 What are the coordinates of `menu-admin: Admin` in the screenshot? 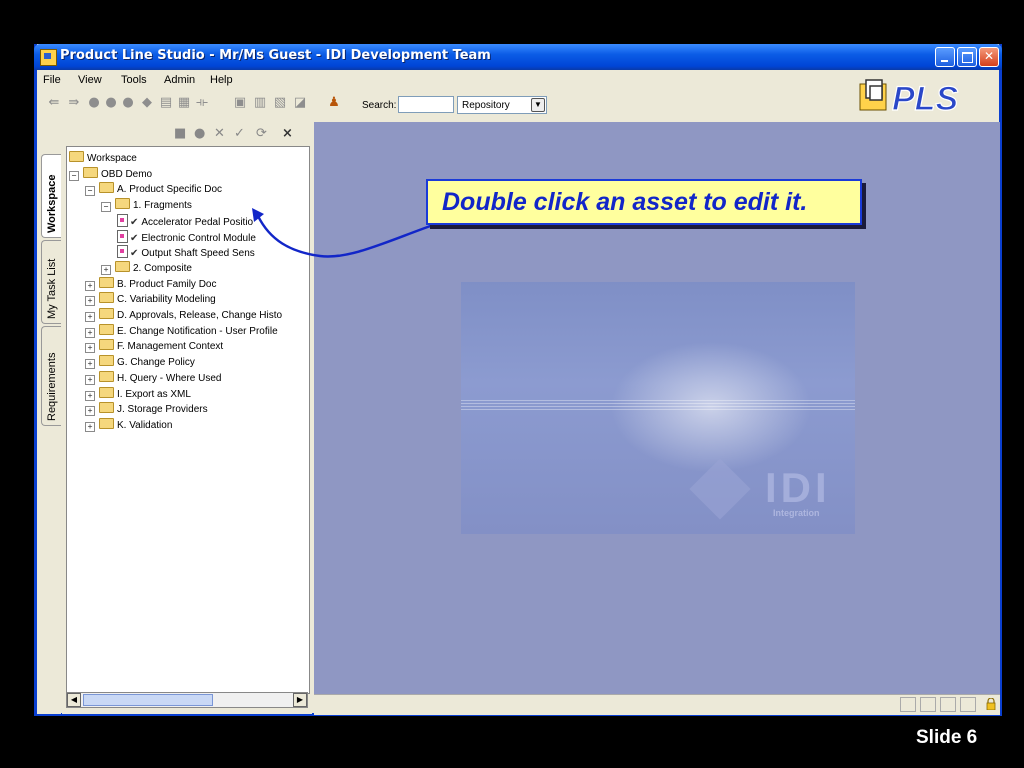 It's located at (179, 80).